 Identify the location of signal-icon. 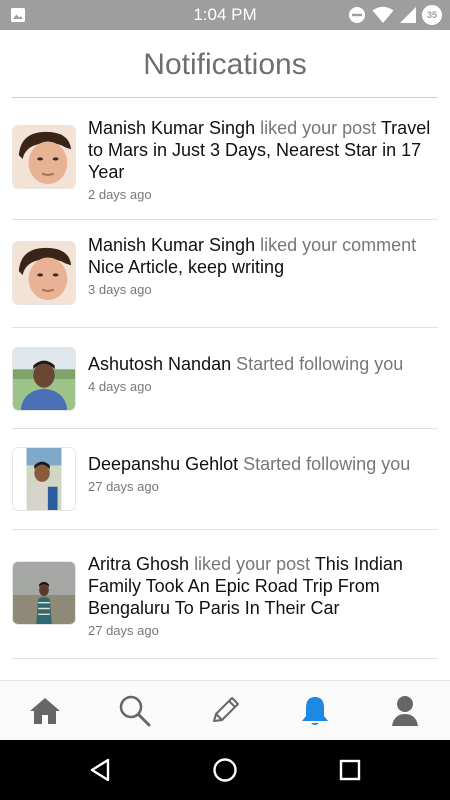
(408, 15).